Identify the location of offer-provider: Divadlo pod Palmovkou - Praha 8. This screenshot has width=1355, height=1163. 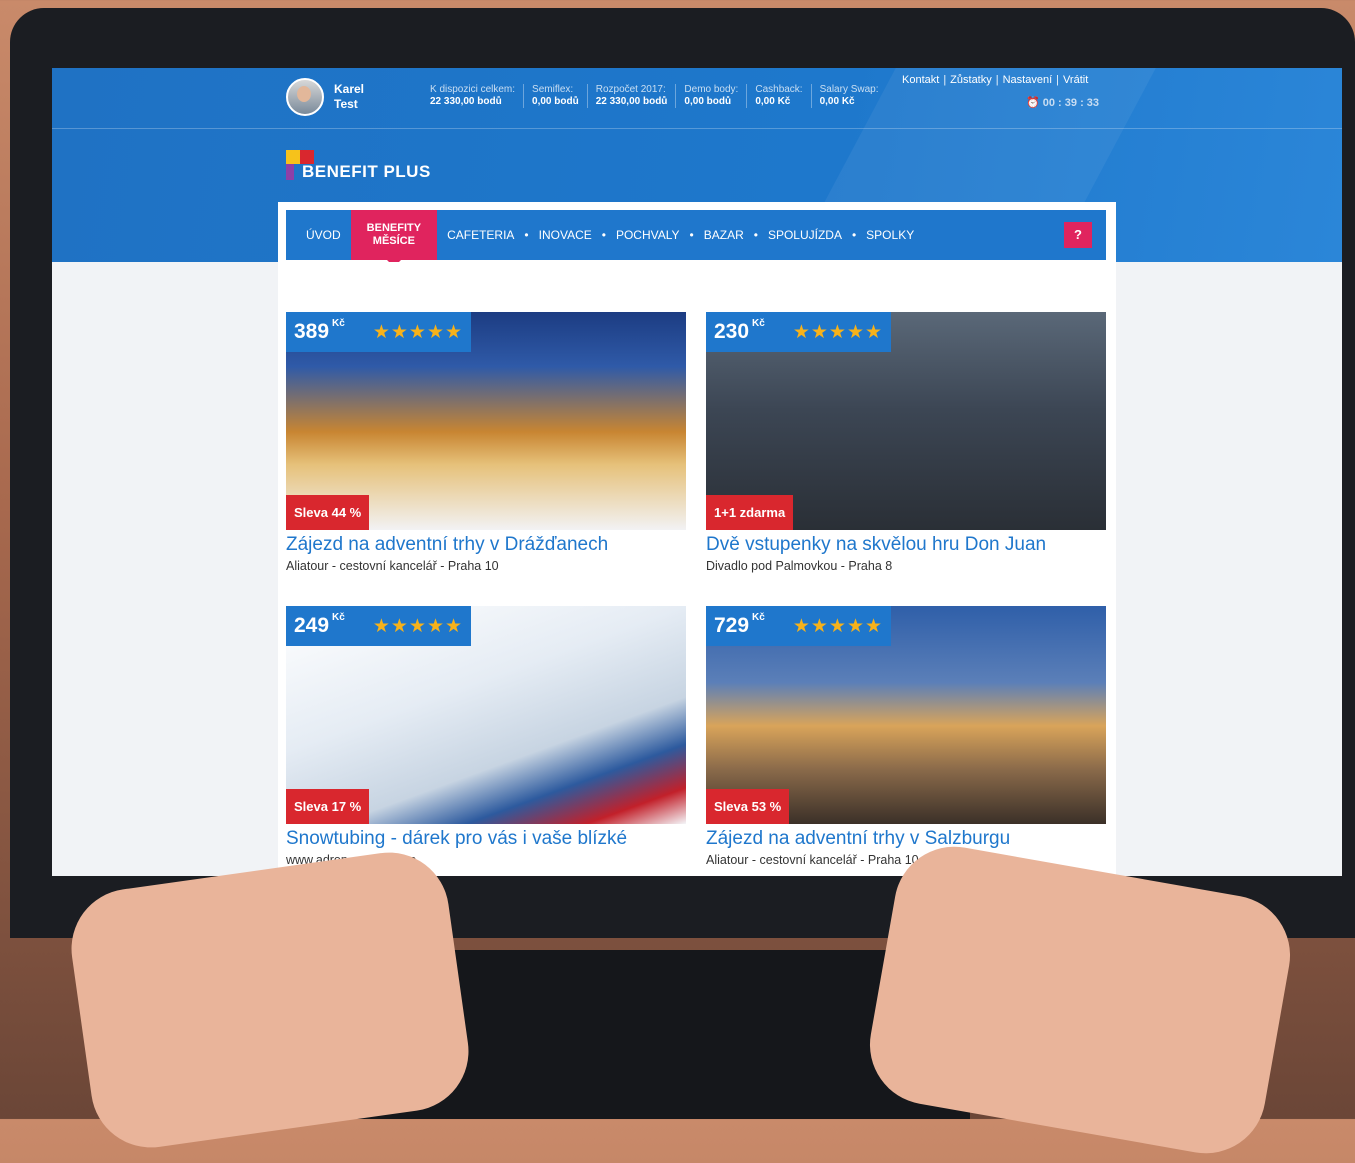
(799, 566).